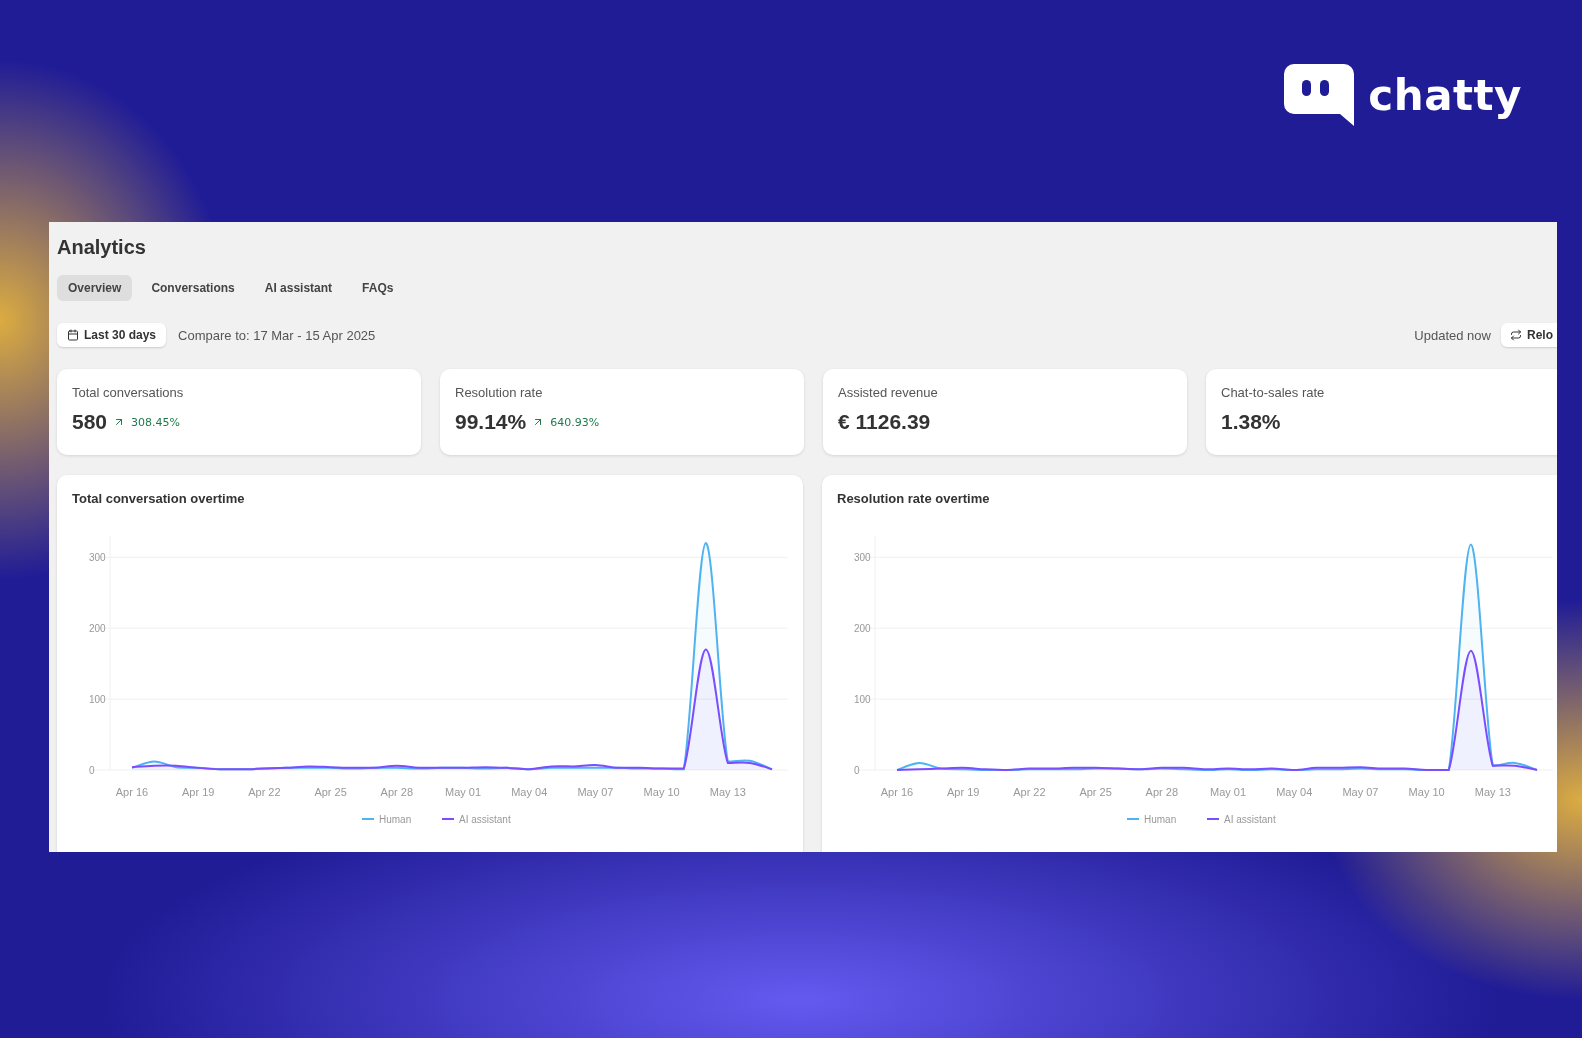 Image resolution: width=1582 pixels, height=1038 pixels. I want to click on kpi-label: Chat-to-sales rate, so click(1273, 392).